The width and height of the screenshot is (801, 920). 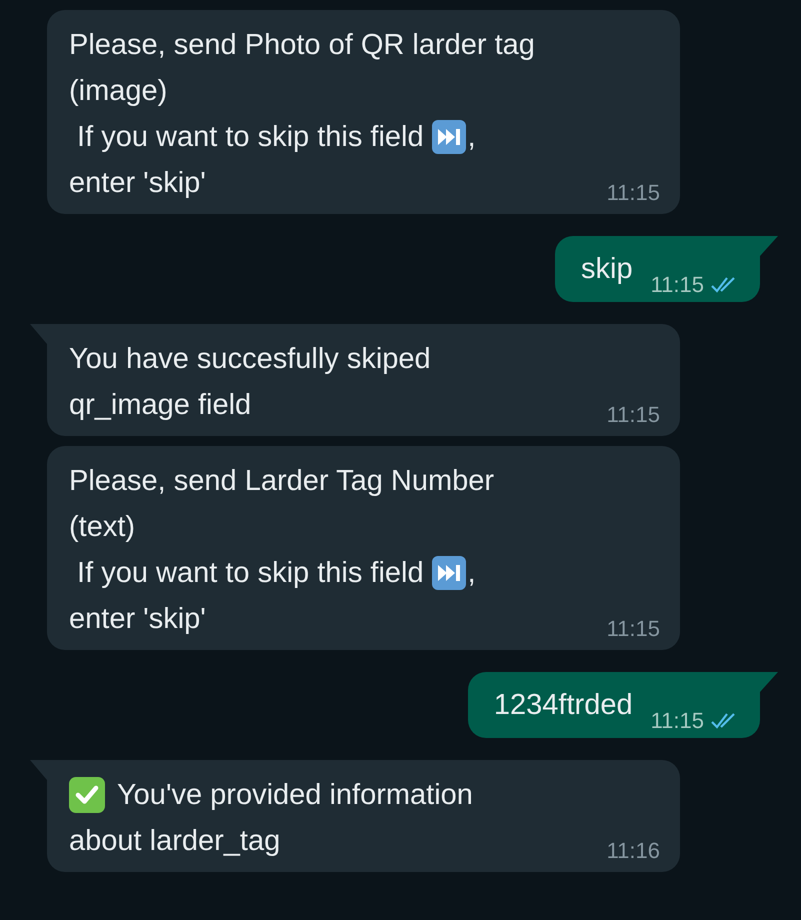 I want to click on message-text: skip, so click(x=607, y=269).